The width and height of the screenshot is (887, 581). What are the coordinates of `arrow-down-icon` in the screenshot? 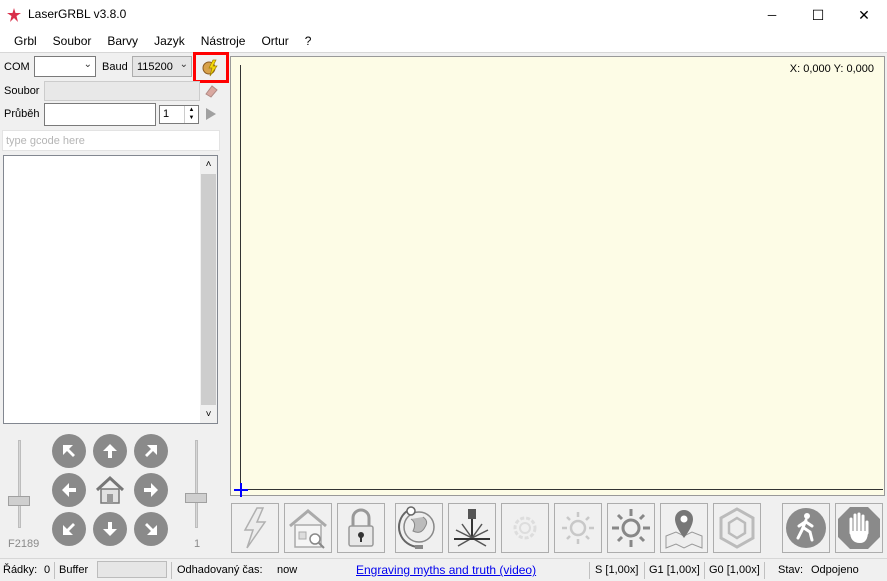 It's located at (110, 529).